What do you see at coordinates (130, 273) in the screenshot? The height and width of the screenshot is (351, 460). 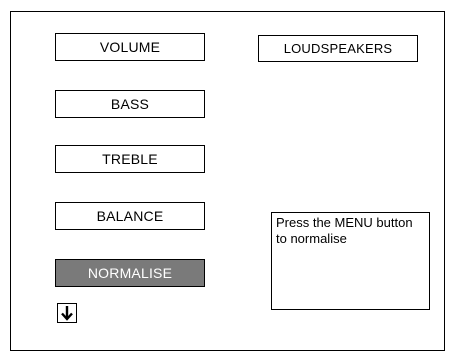 I see `normalise-button: NORMALISE` at bounding box center [130, 273].